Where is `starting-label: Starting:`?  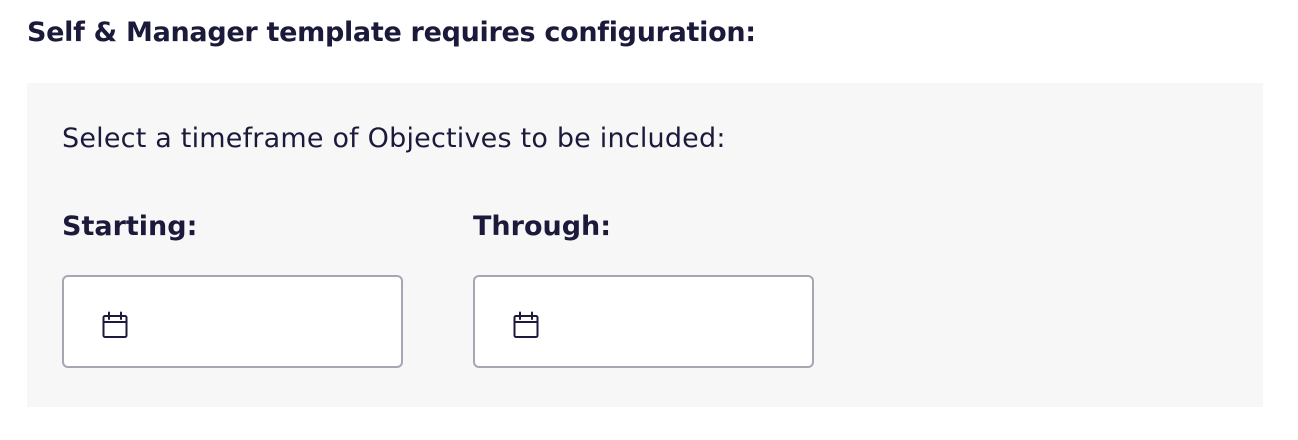
starting-label: Starting: is located at coordinates (130, 226).